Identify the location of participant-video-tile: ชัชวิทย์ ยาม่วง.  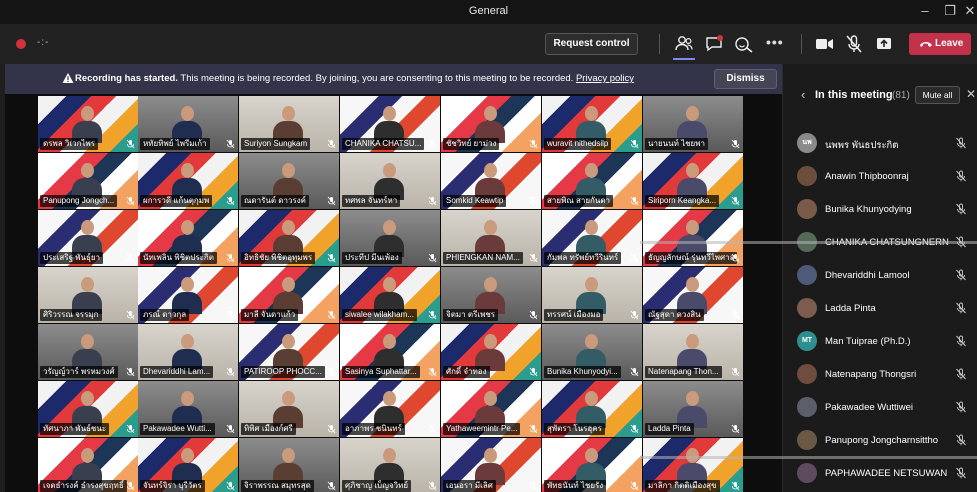
(491, 124).